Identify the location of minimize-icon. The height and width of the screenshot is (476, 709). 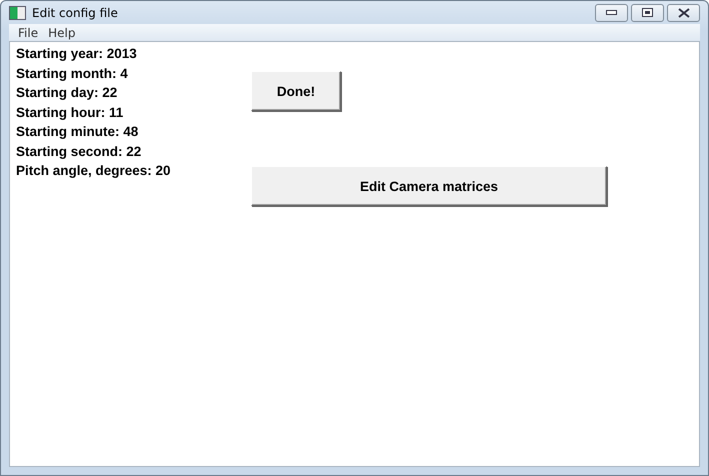
(611, 13).